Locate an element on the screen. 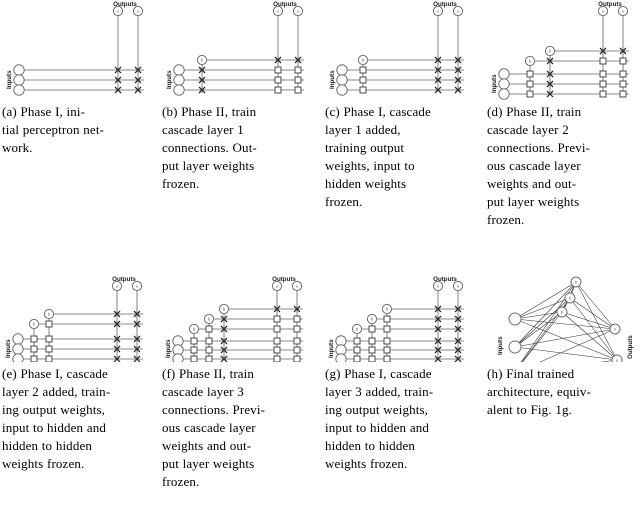 This screenshot has width=640, height=525. caption-e-line-4: hidden to hidden is located at coordinates (47, 445).